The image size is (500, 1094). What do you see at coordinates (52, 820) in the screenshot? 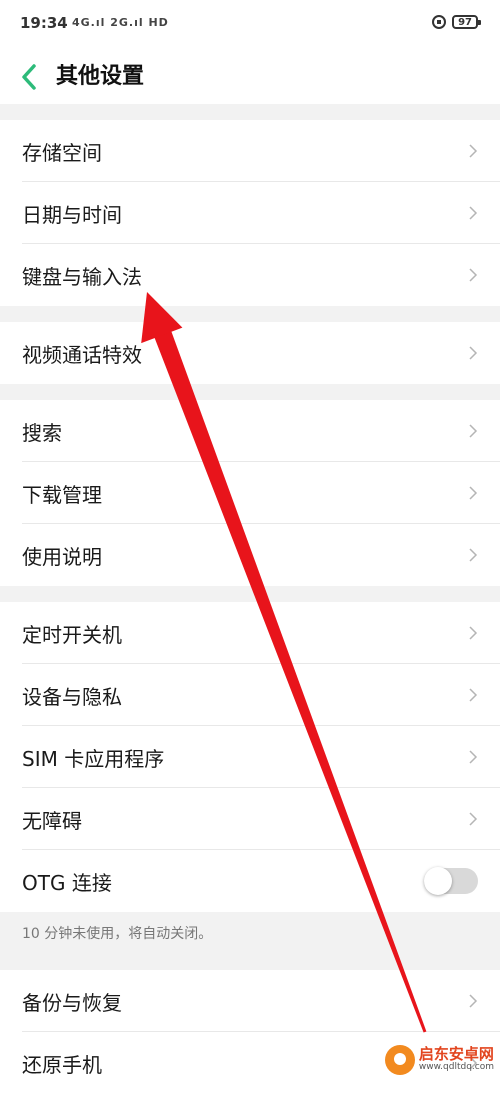
I see `settings-item-label: 无障碍` at bounding box center [52, 820].